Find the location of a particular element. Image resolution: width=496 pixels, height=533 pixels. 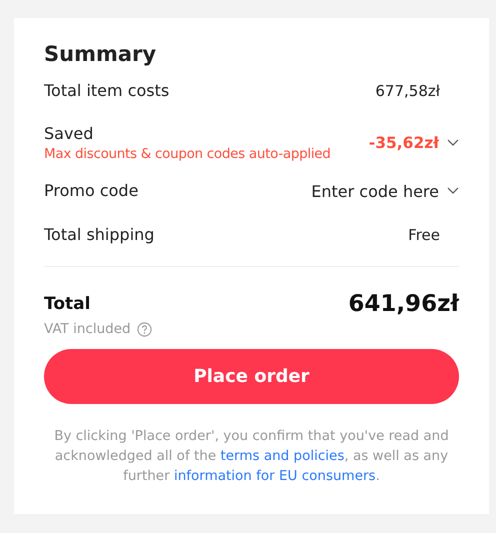

total-label: Total is located at coordinates (67, 304).